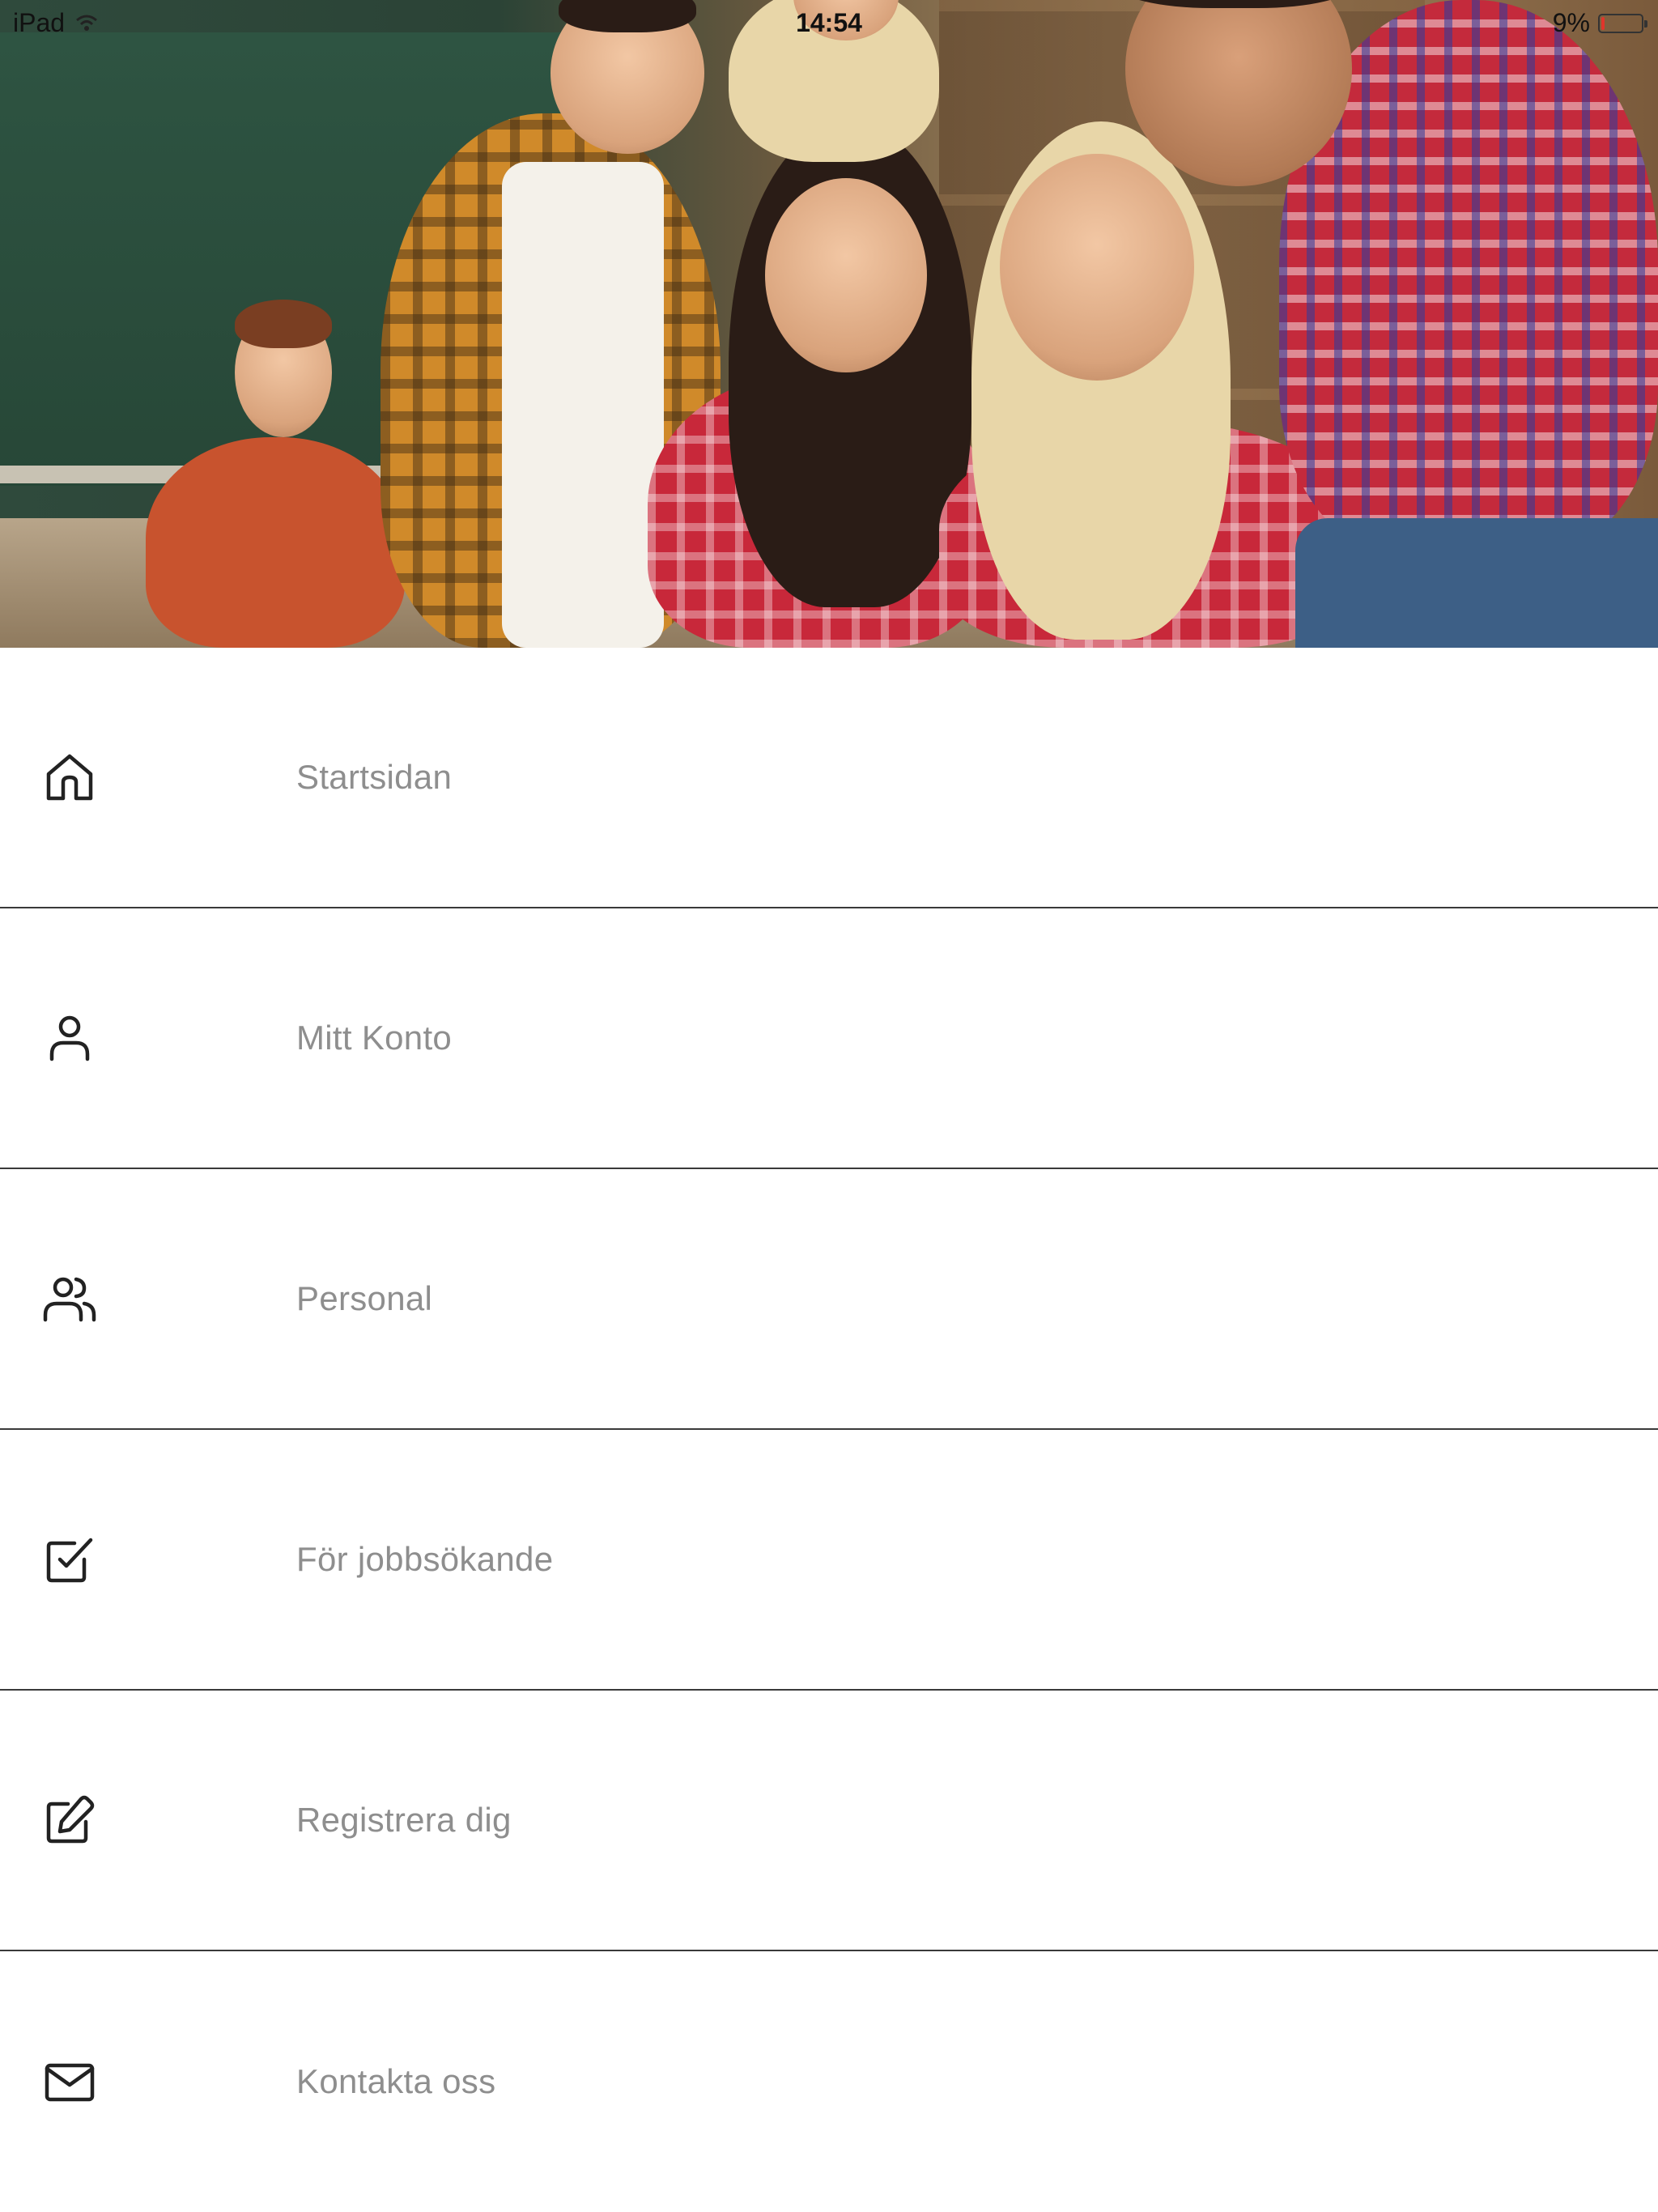  What do you see at coordinates (829, 1821) in the screenshot?
I see `menu-item-registrera-dig: Registrera dig` at bounding box center [829, 1821].